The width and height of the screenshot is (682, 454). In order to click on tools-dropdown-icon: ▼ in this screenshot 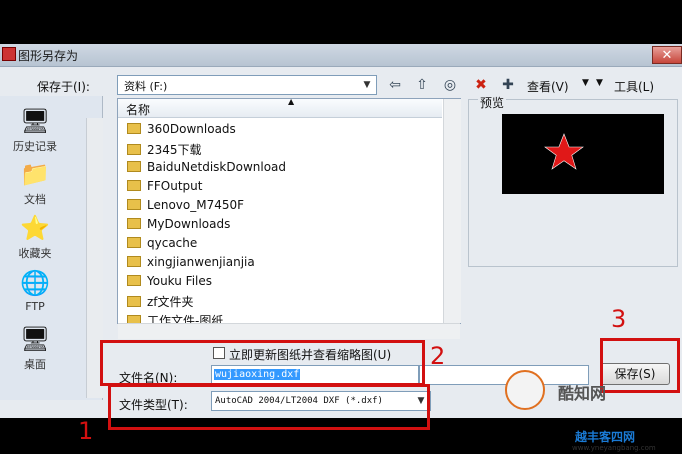, I will do `click(599, 83)`.